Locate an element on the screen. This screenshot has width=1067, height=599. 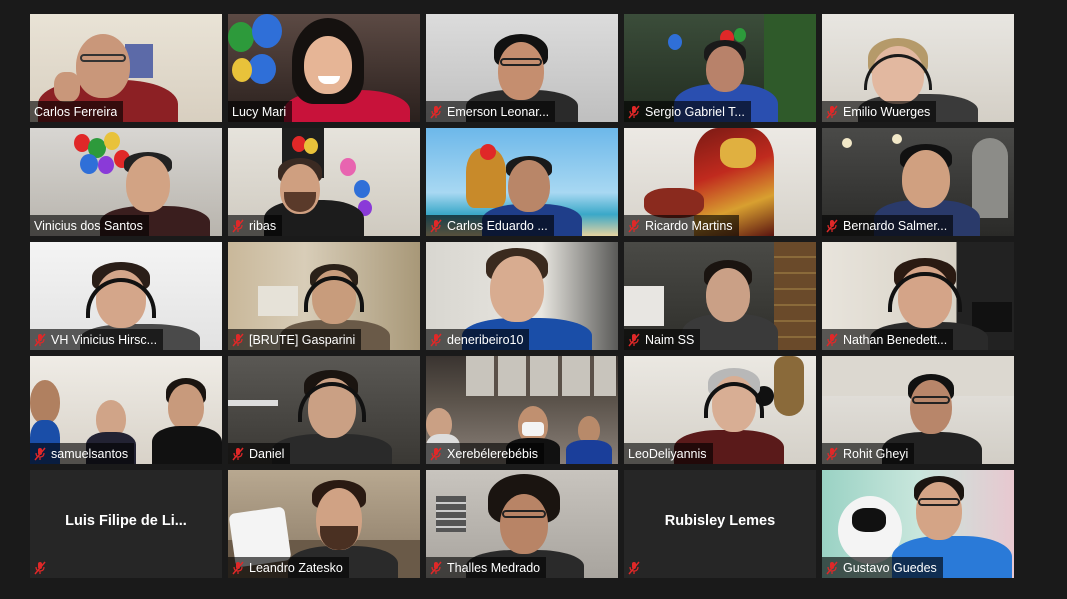
participant-nametag: Xerebélerebébis is located at coordinates (485, 453).